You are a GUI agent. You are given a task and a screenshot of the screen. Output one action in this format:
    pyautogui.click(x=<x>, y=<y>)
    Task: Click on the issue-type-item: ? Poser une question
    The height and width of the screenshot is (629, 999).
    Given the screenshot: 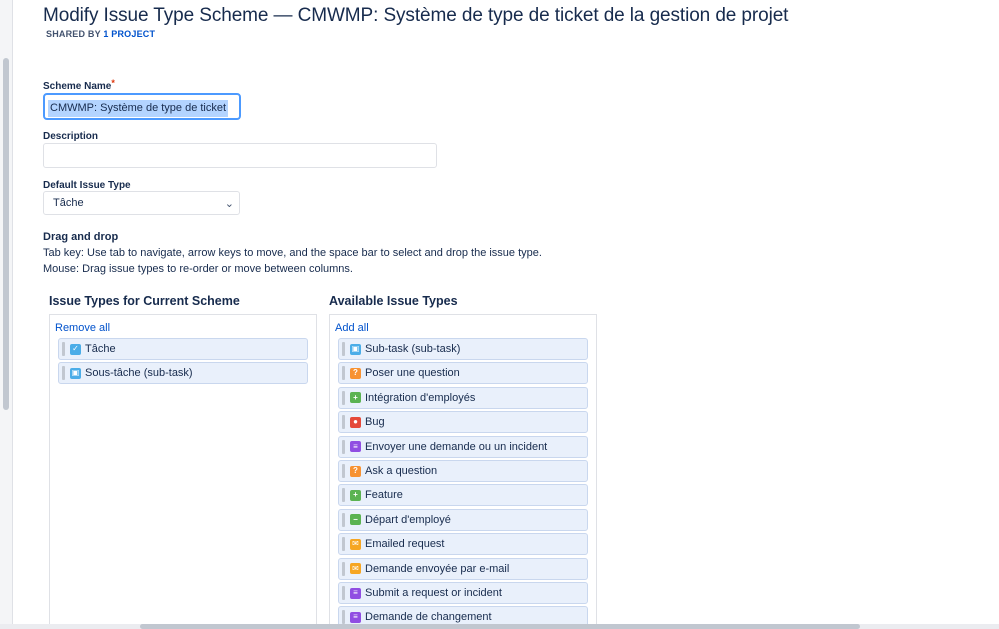 What is the action you would take?
    pyautogui.click(x=463, y=373)
    